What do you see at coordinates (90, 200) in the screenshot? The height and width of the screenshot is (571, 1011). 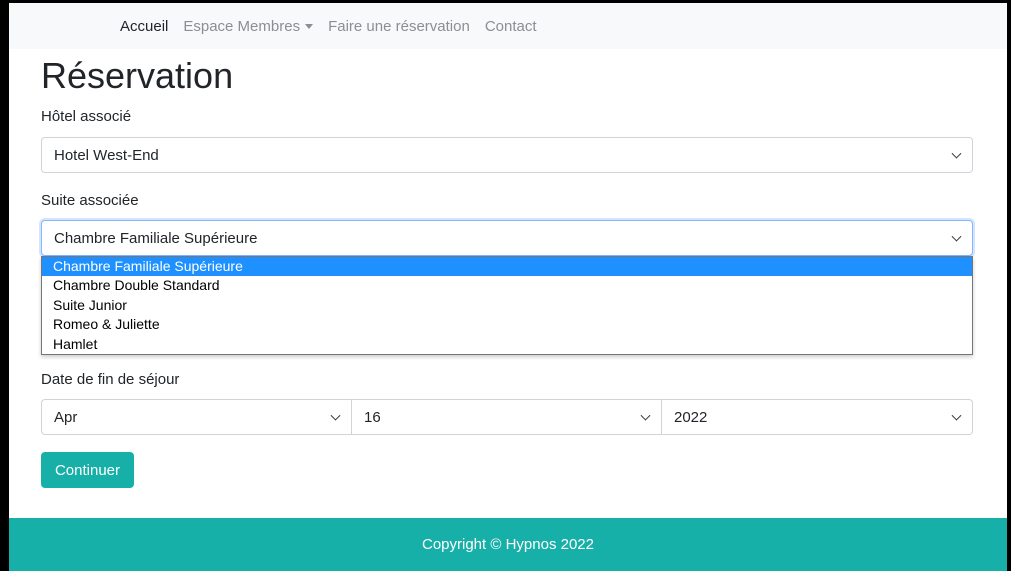 I see `suite-label: Suite associée` at bounding box center [90, 200].